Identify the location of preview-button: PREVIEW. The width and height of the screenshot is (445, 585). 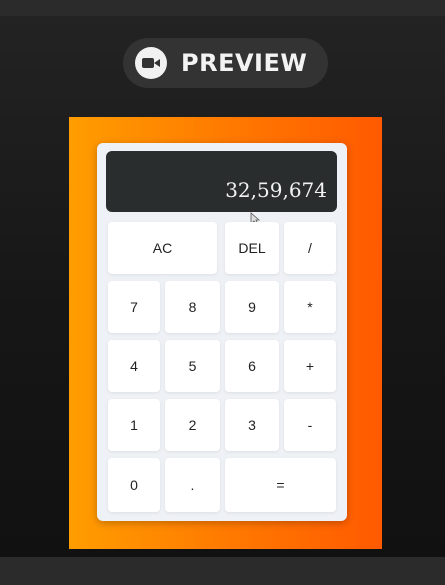
(225, 63).